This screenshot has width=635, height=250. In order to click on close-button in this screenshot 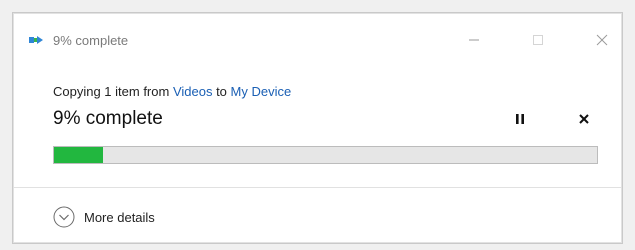, I will do `click(602, 40)`.